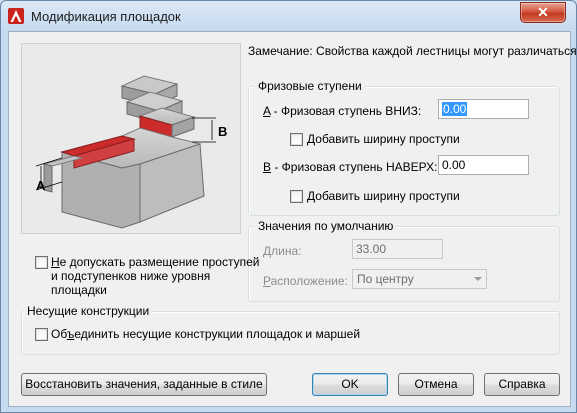  What do you see at coordinates (454, 165) in the screenshot?
I see `riser-up-value: 0.00` at bounding box center [454, 165].